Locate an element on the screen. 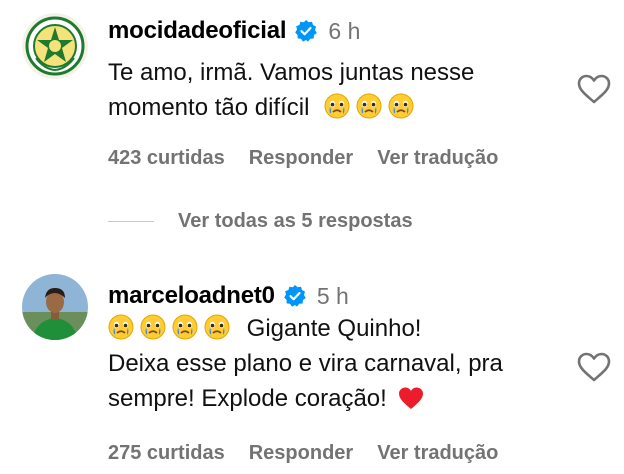 This screenshot has width=624, height=474. comment-text-content: Gigante Quinho! is located at coordinates (334, 328).